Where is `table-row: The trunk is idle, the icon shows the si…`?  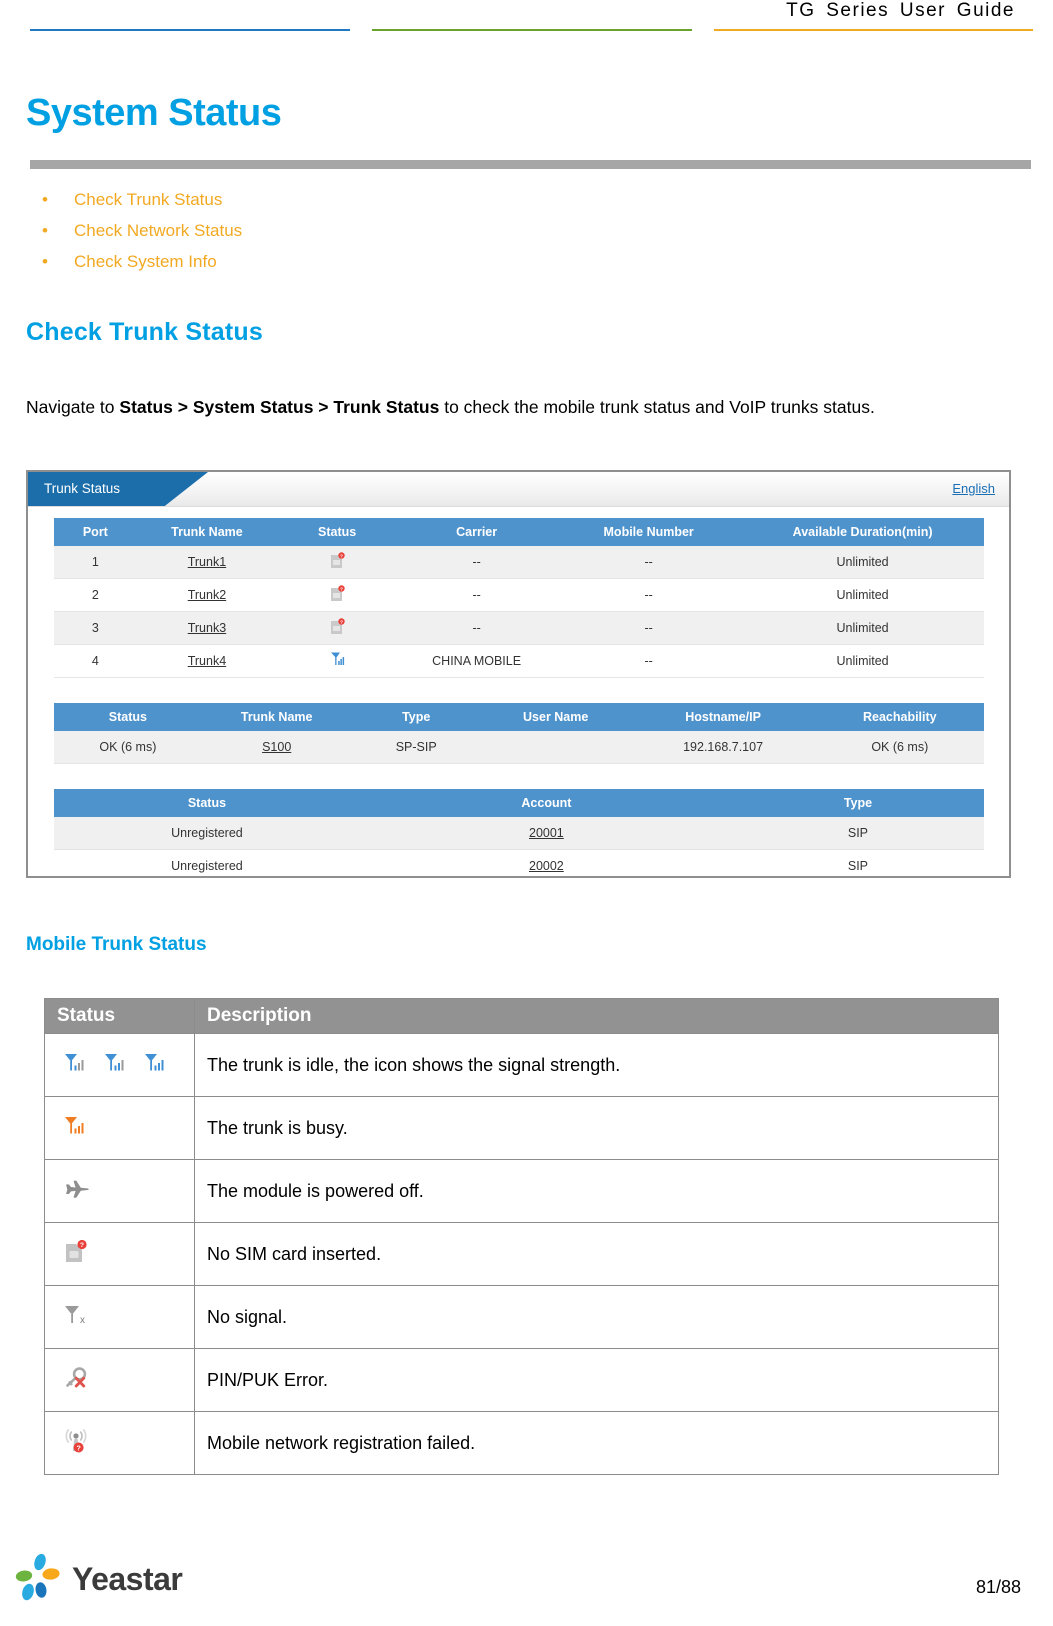
table-row: The trunk is idle, the icon shows the si… is located at coordinates (521, 1065).